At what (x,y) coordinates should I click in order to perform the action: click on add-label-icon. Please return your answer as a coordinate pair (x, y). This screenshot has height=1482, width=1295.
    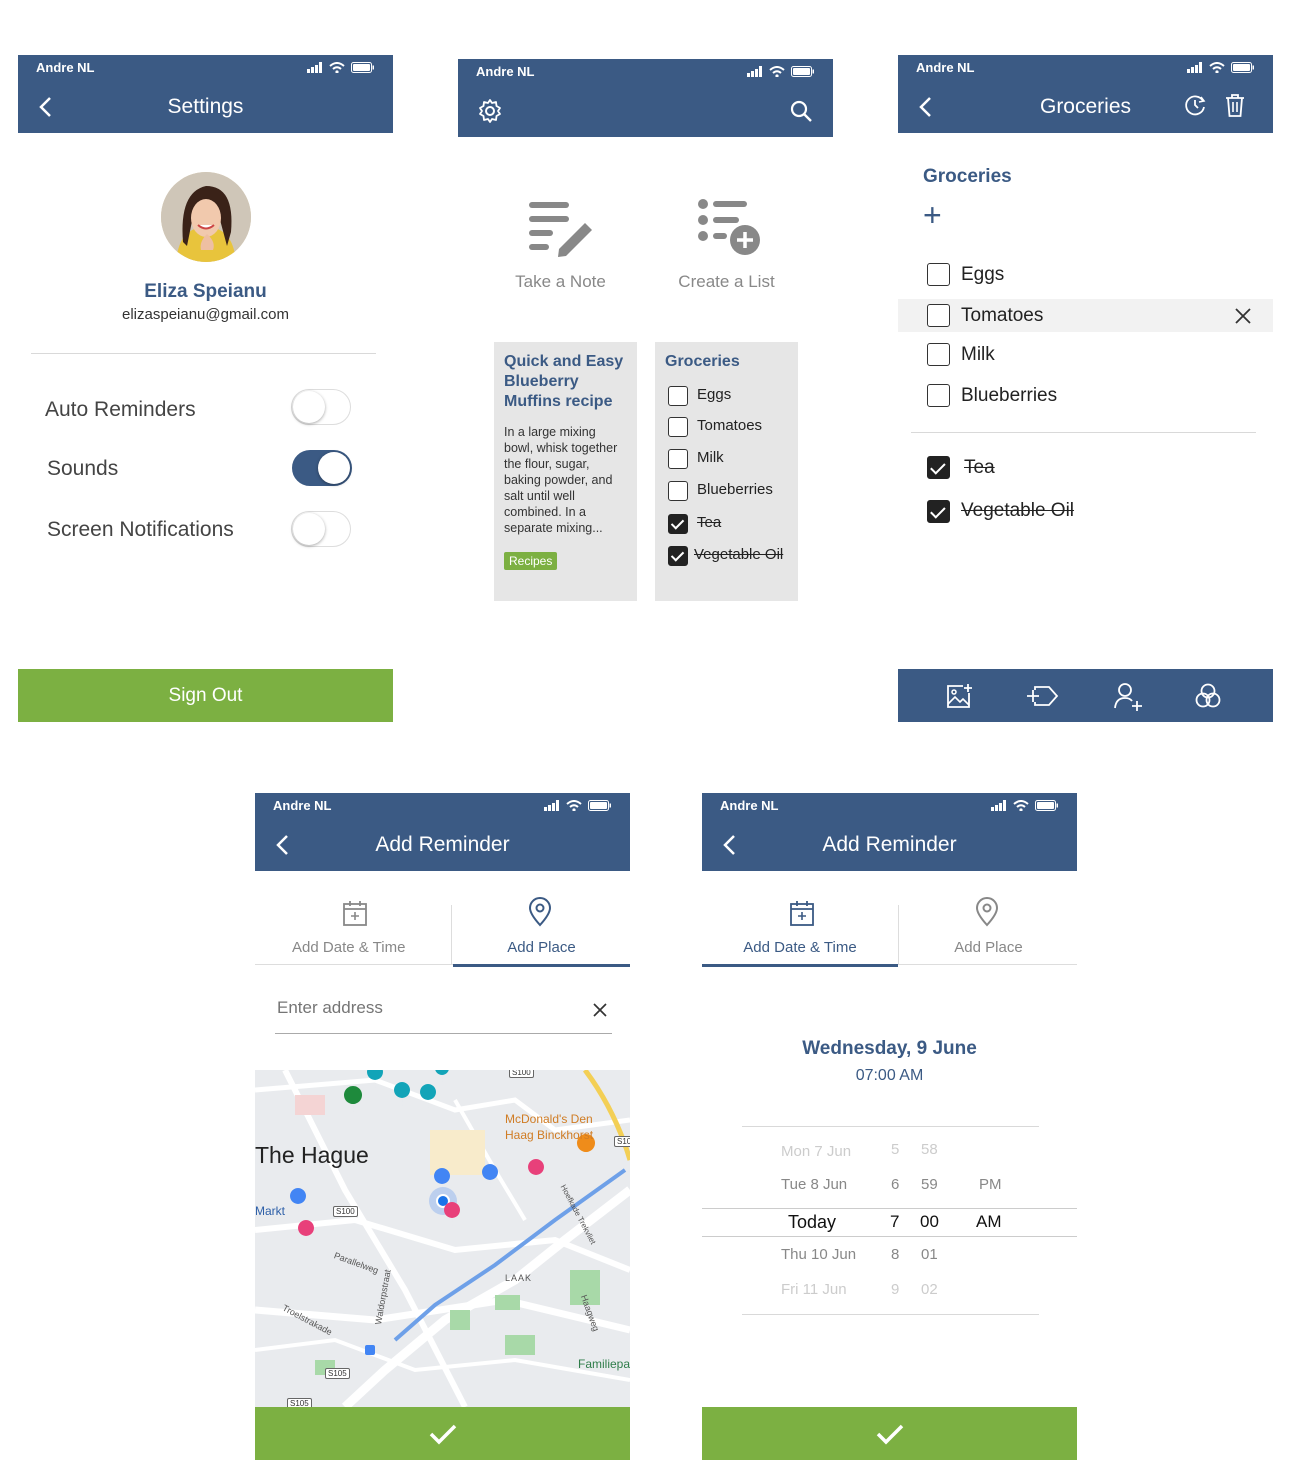
    Looking at the image, I should click on (1043, 696).